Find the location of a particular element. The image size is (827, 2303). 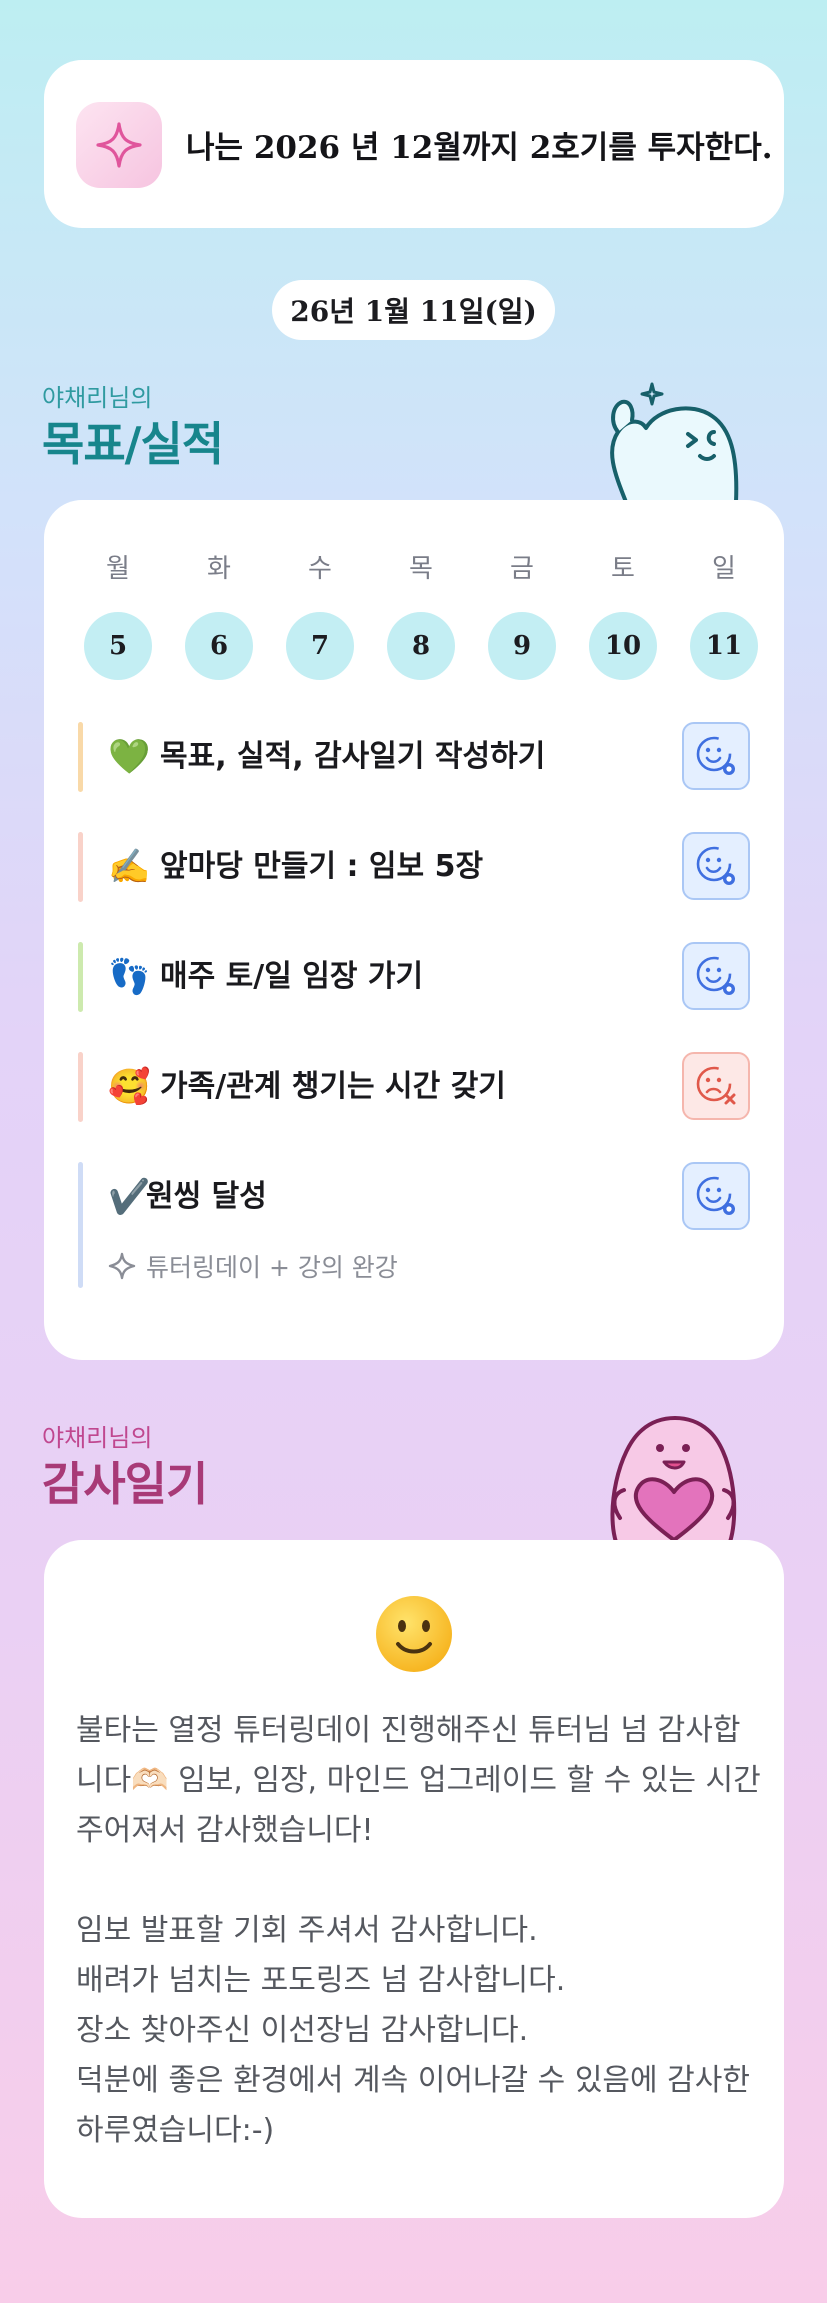

goals-title: 목표/실적 is located at coordinates (133, 444).